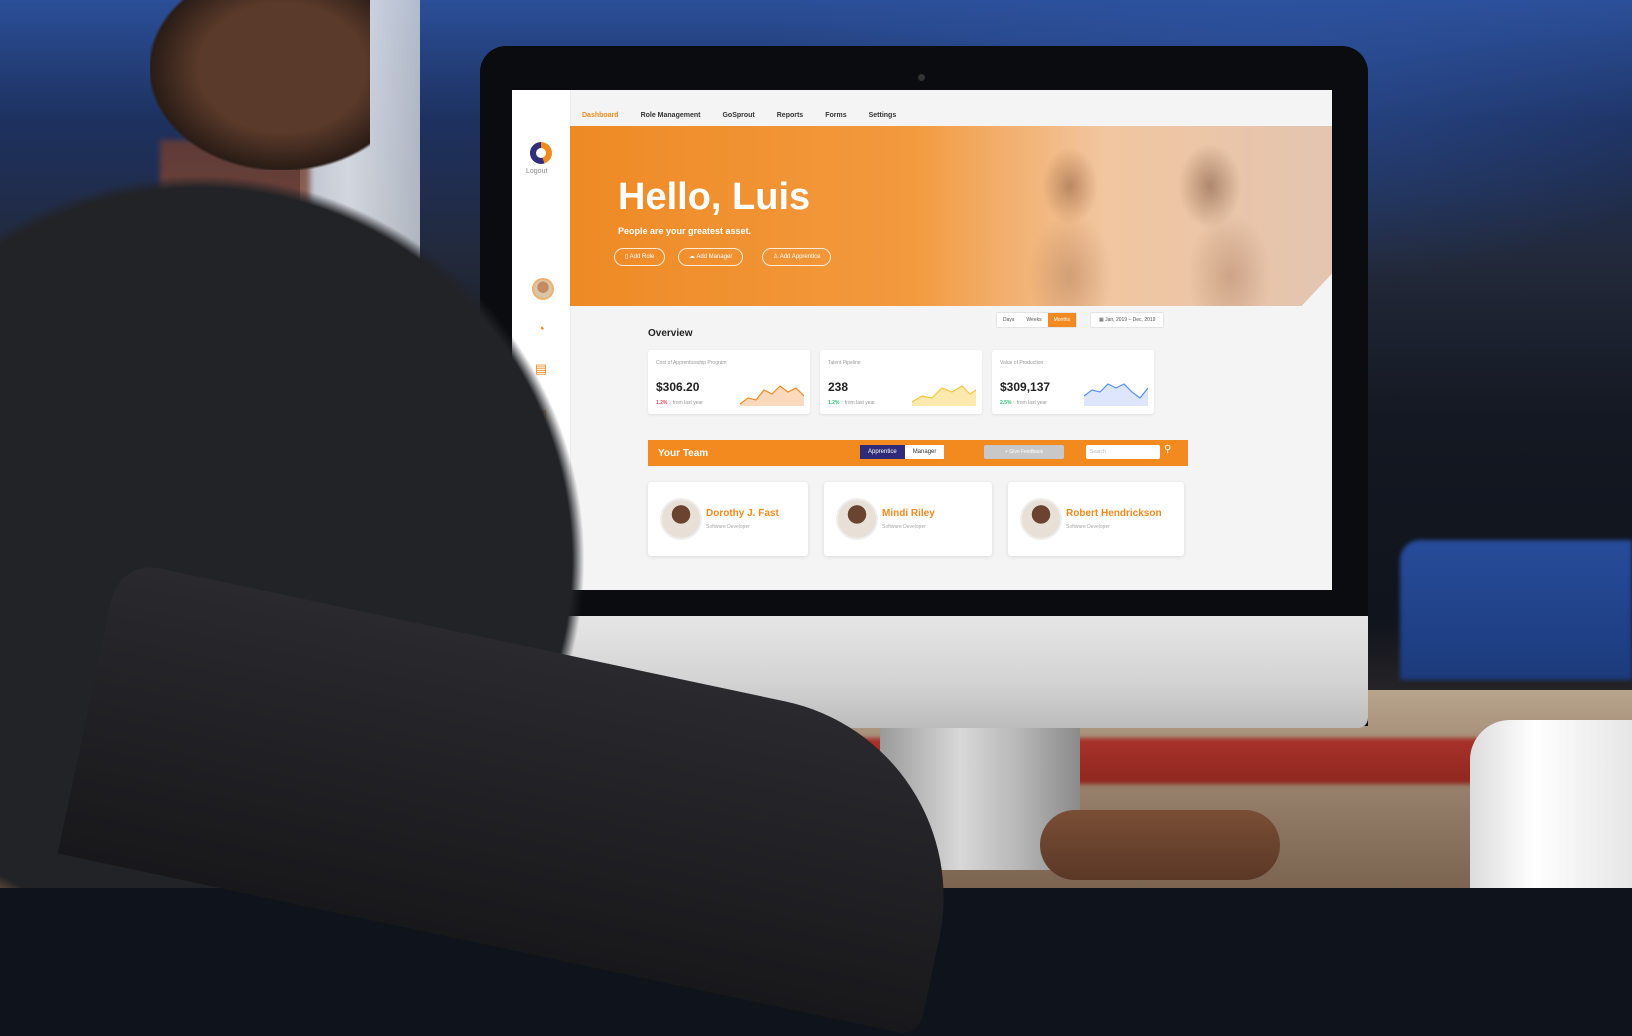 The height and width of the screenshot is (1036, 1632). Describe the element at coordinates (541, 369) in the screenshot. I see `clipboard-icon: ▤` at that location.